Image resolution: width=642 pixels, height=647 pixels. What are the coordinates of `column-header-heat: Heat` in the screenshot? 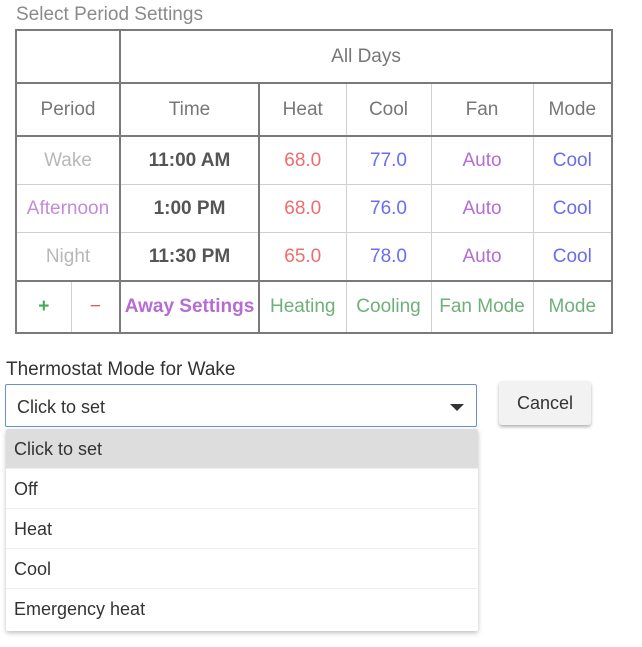 It's located at (303, 110).